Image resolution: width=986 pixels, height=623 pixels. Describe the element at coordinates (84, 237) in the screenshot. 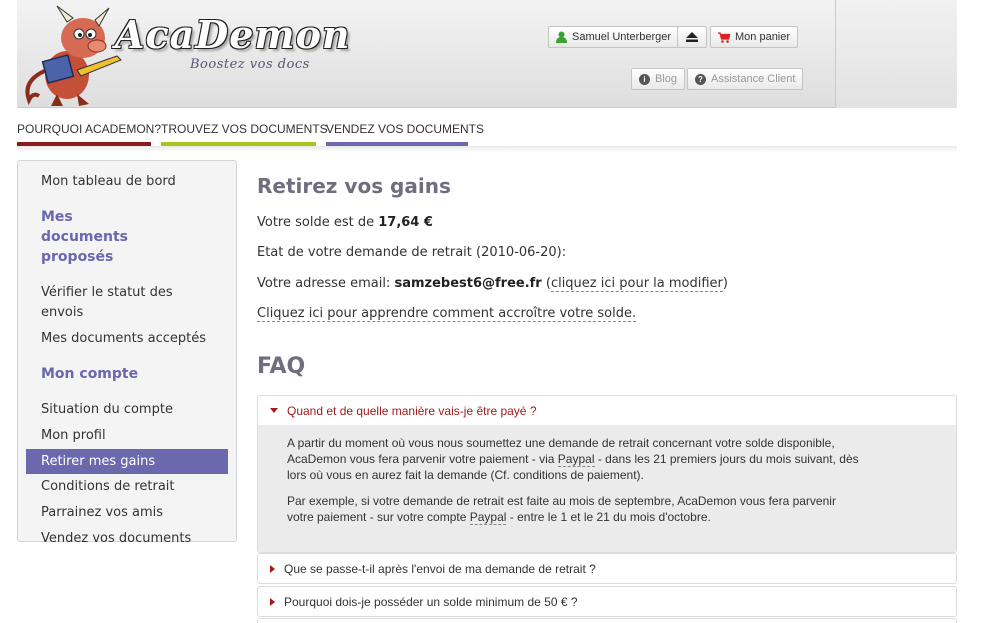

I see `sidebar-section-documents: Mes documents proposés` at that location.